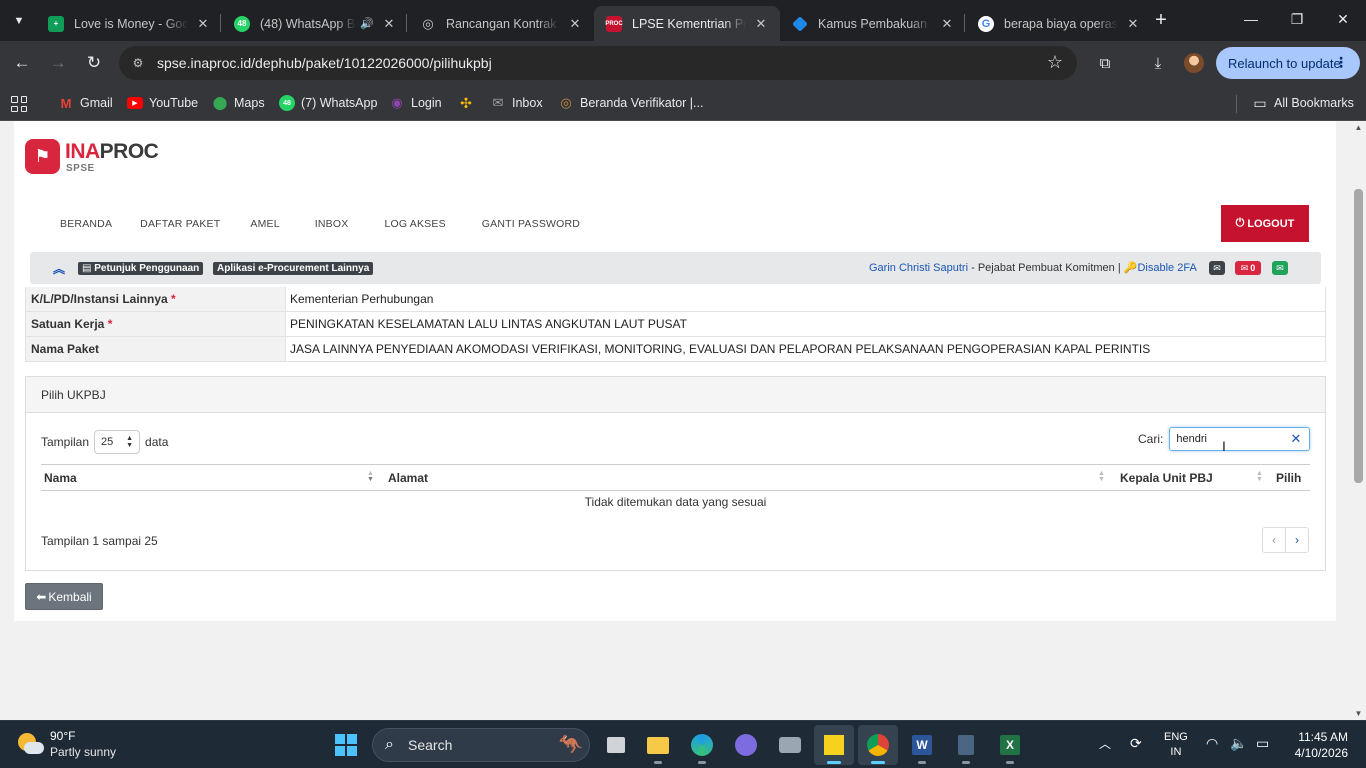  I want to click on nav-daftar-paket: DAFTAR PAKET, so click(180, 224).